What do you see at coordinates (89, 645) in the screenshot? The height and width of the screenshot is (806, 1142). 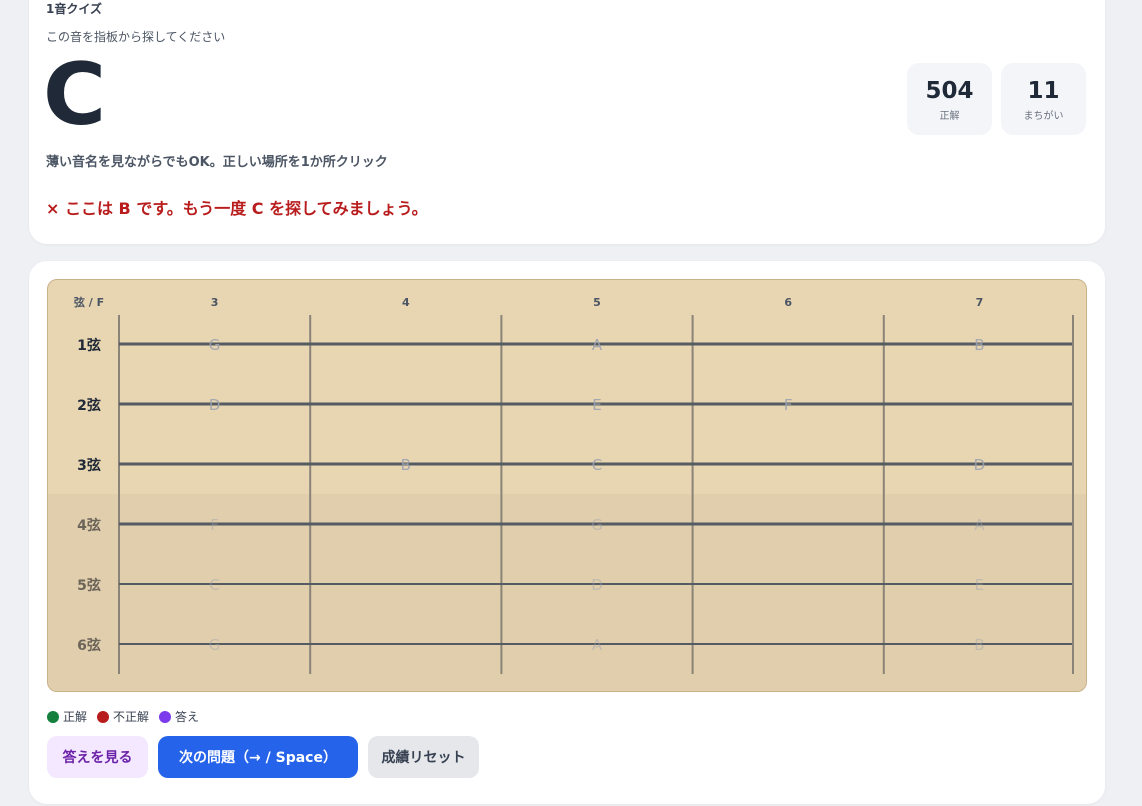 I see `string-label: 6弦` at bounding box center [89, 645].